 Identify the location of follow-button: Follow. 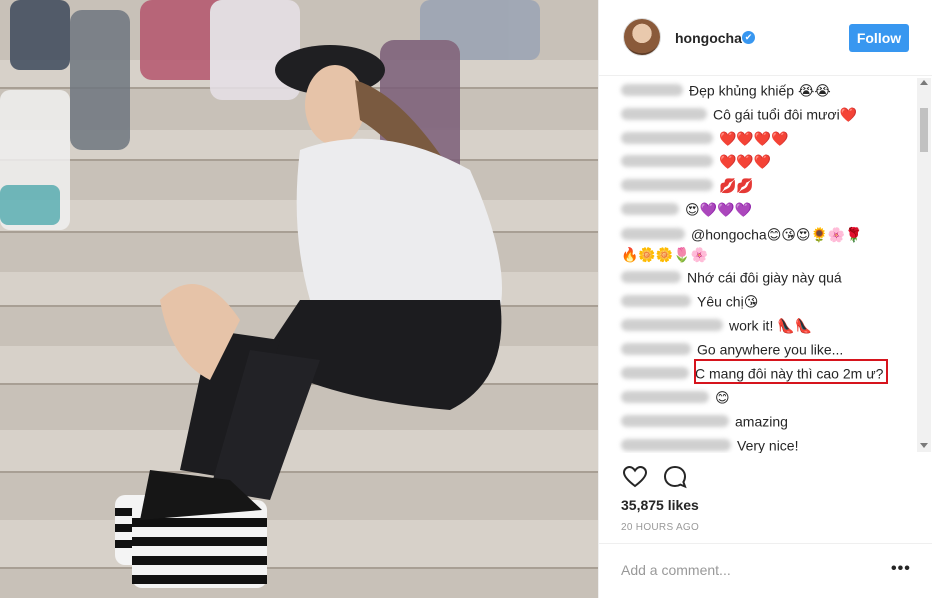
(879, 38).